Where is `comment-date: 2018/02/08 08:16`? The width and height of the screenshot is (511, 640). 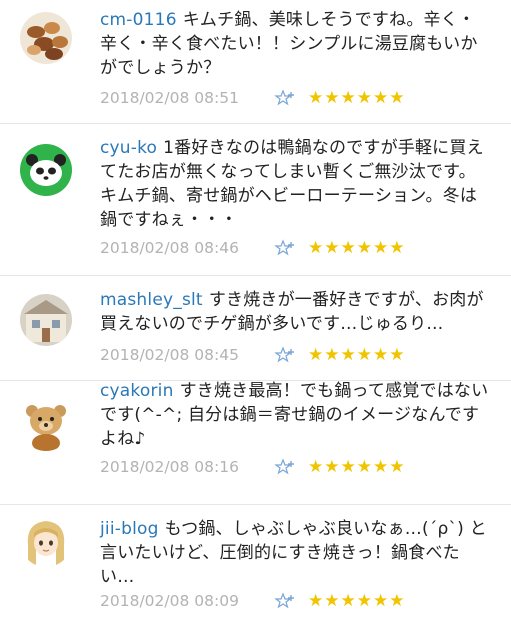
comment-date: 2018/02/08 08:16 is located at coordinates (169, 467).